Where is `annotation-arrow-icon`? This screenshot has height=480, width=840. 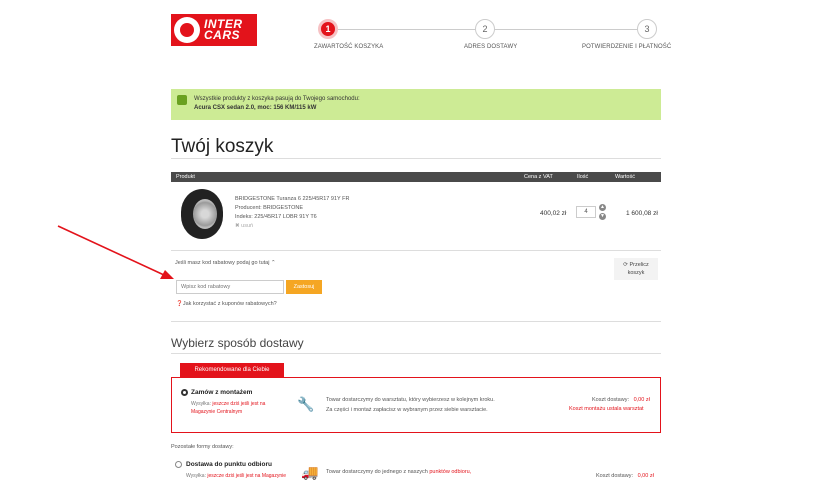 annotation-arrow-icon is located at coordinates (115, 252).